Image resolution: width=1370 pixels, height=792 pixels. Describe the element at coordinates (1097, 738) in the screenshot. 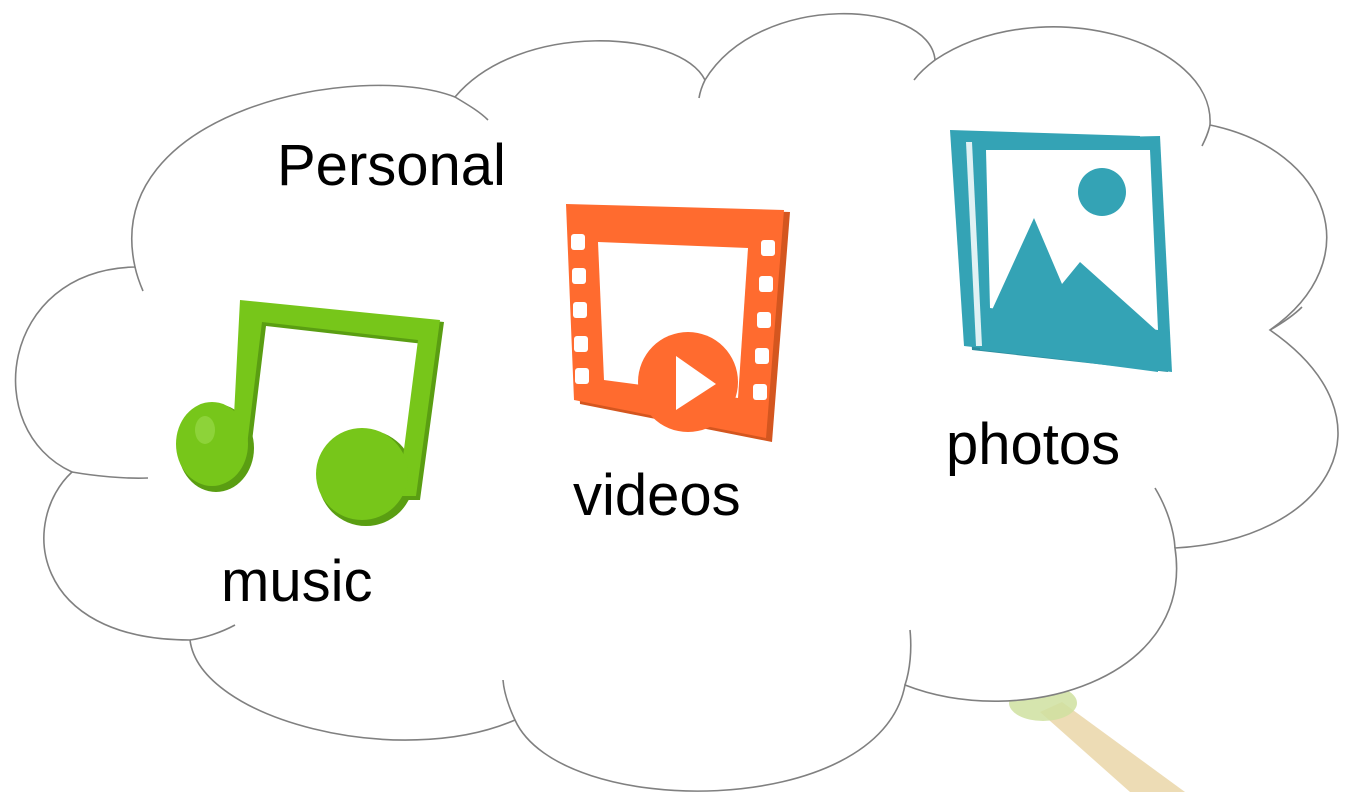

I see `pin-decoration` at that location.